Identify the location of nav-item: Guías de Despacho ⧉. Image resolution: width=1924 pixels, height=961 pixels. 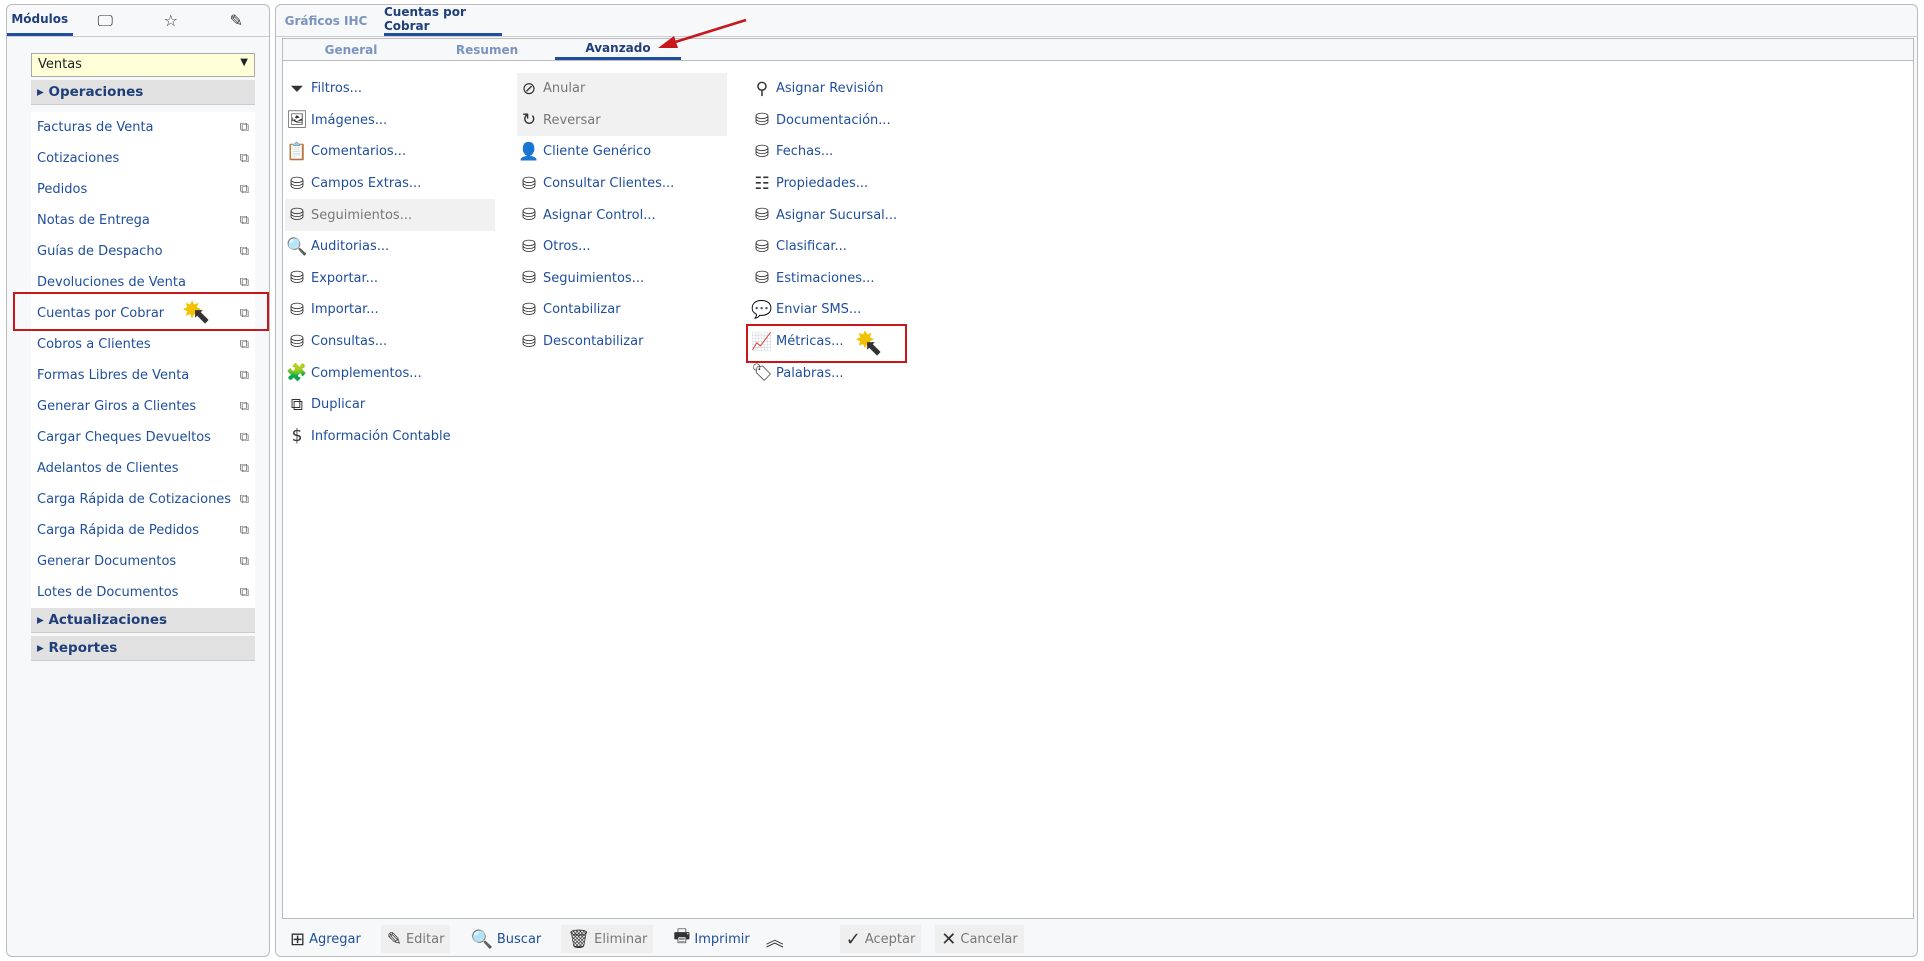
(143, 251).